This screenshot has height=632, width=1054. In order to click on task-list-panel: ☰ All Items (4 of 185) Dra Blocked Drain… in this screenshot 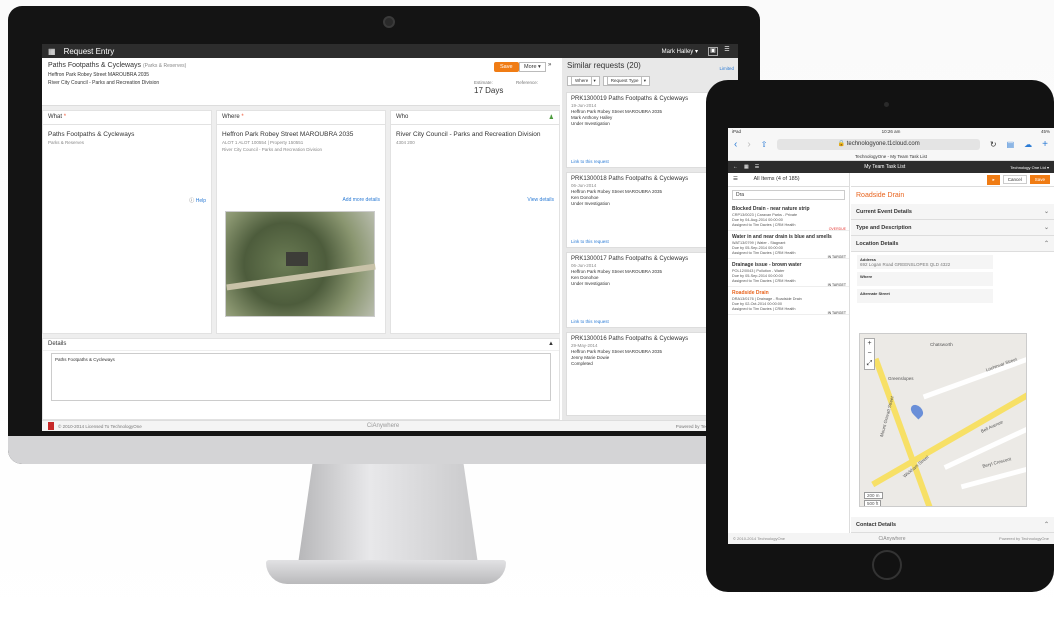, I will do `click(789, 353)`.